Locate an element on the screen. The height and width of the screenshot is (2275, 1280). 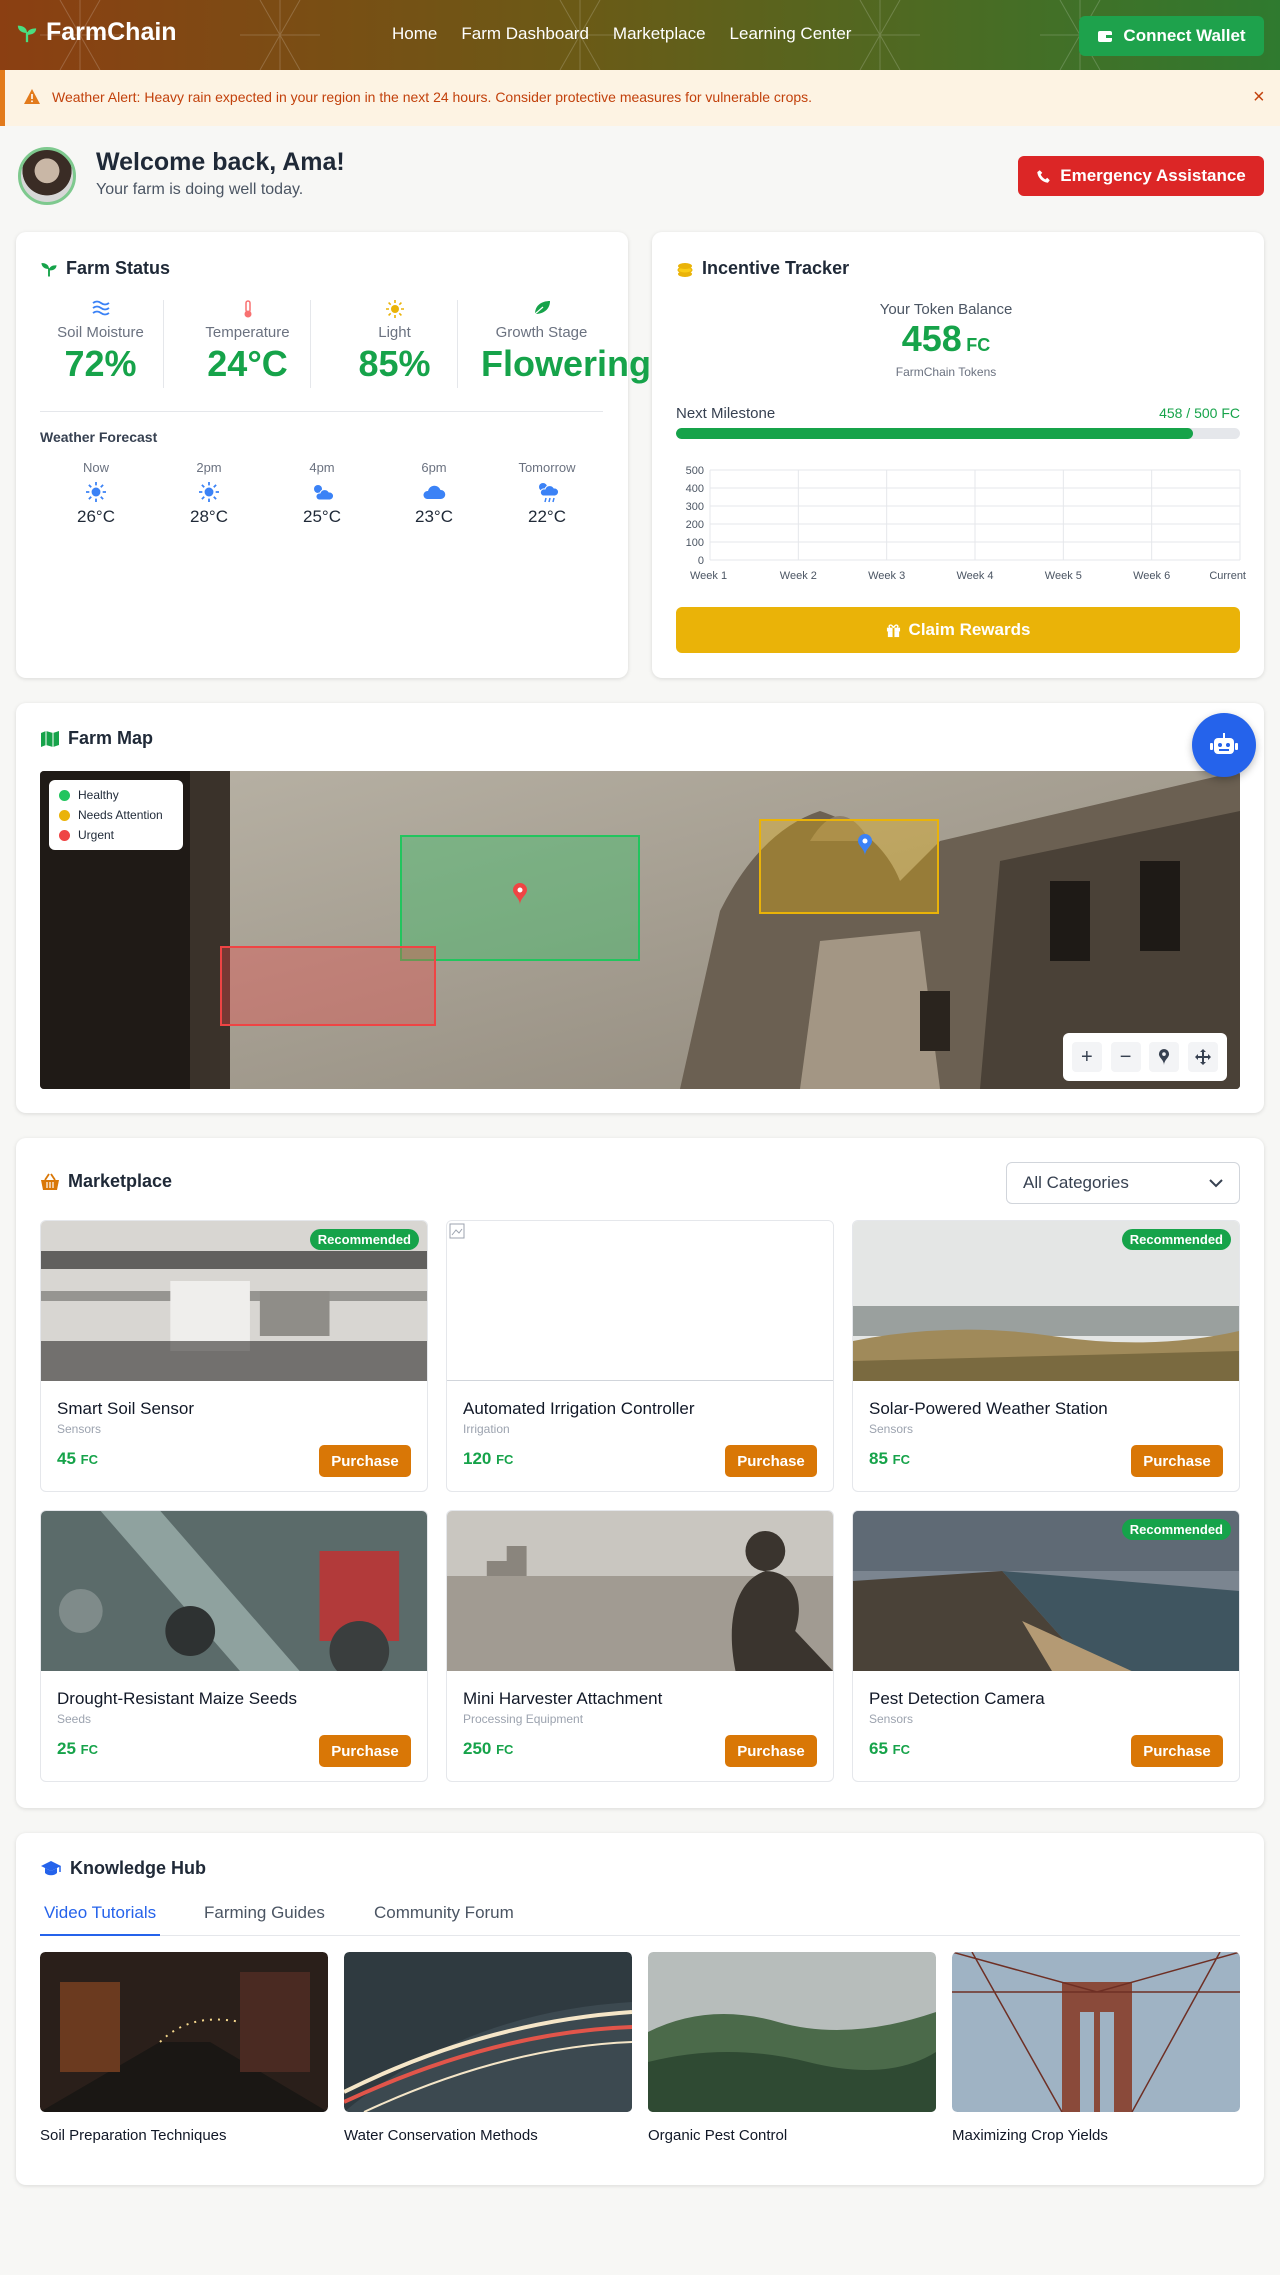
token-balance: 458 FC is located at coordinates (946, 339).